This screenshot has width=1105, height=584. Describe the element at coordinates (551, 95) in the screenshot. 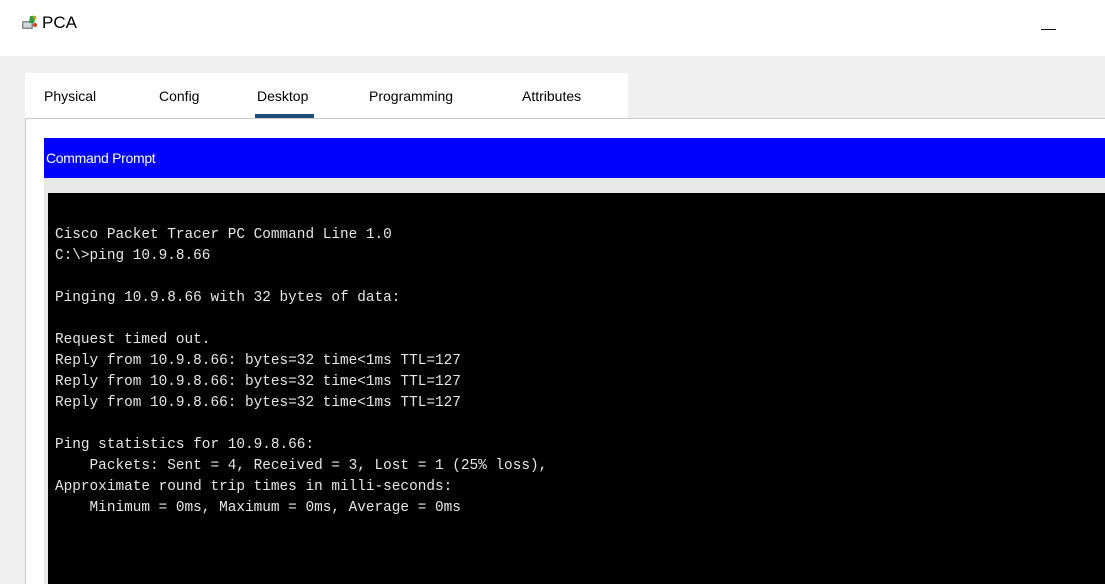

I see `tab-attributes: Attributes` at that location.